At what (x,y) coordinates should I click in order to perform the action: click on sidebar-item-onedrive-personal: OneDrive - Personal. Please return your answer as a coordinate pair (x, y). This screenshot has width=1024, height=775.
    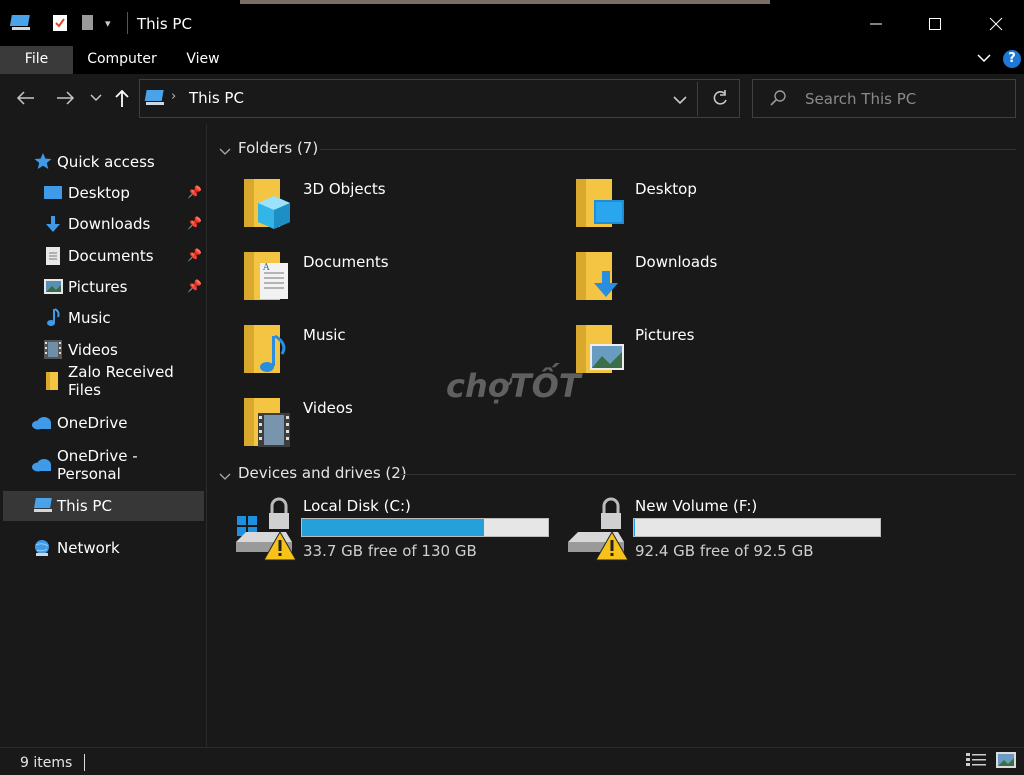
    Looking at the image, I should click on (102, 465).